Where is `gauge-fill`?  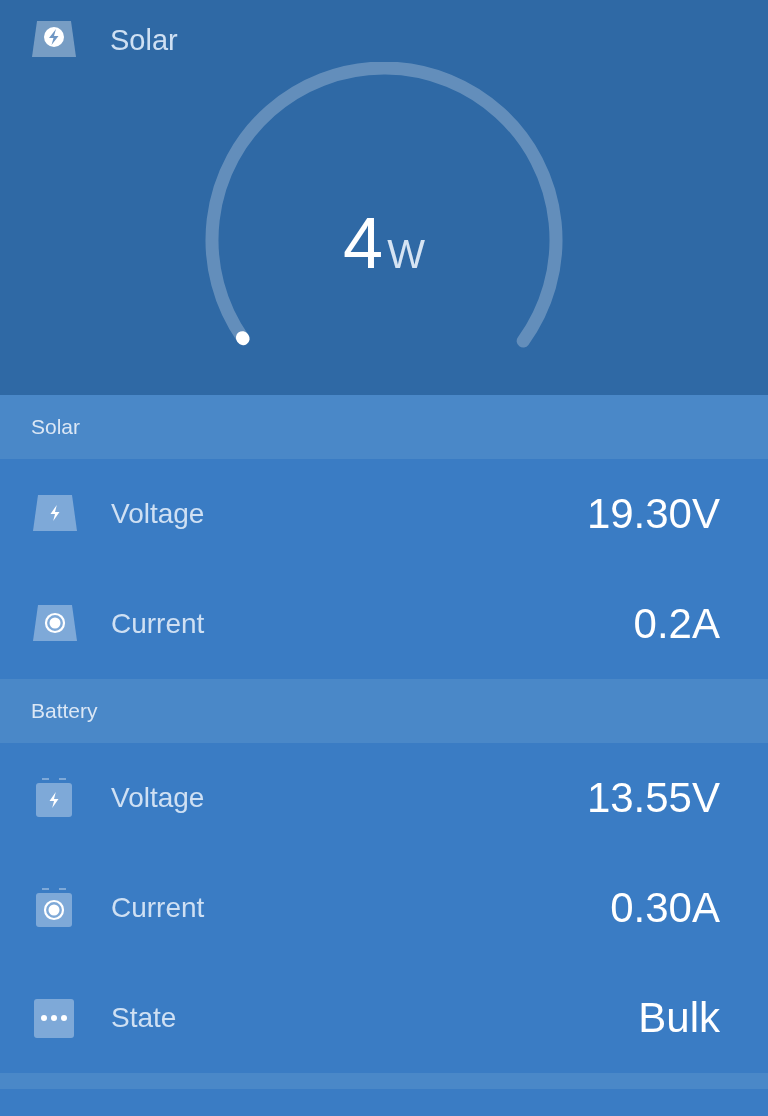 gauge-fill is located at coordinates (242, 338).